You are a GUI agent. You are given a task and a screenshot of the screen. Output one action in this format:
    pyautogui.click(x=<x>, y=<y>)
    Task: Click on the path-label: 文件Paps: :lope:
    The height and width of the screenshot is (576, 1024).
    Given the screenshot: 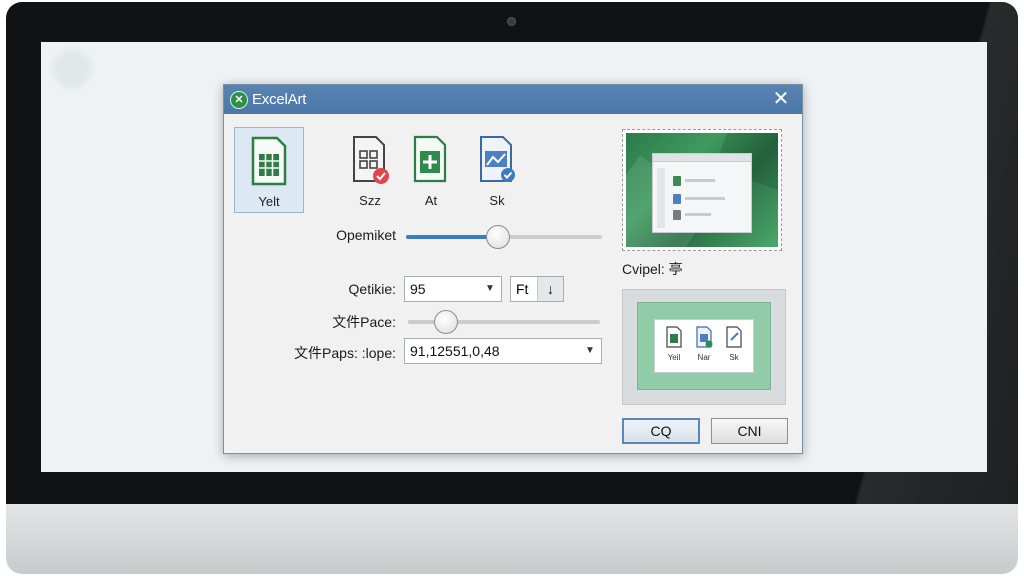 What is the action you would take?
    pyautogui.click(x=345, y=353)
    